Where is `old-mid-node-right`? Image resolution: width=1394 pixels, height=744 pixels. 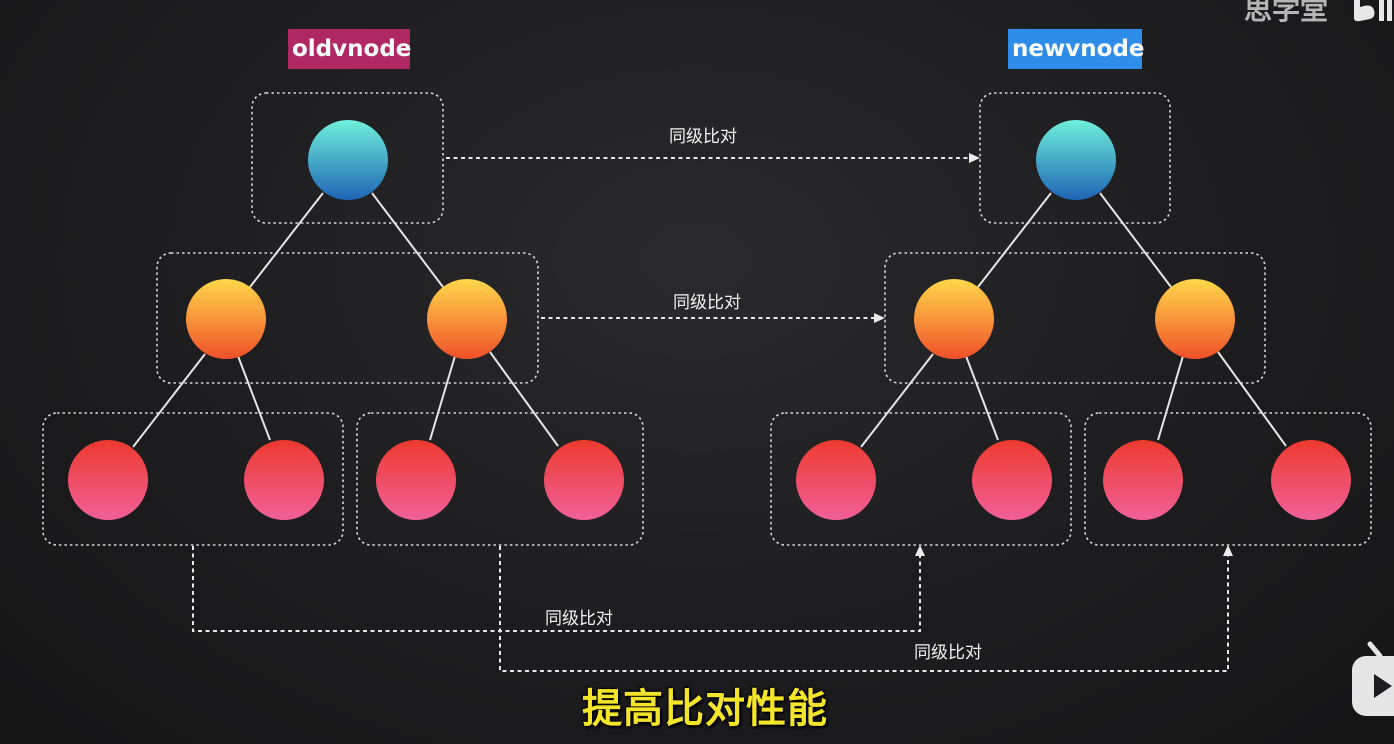 old-mid-node-right is located at coordinates (467, 319).